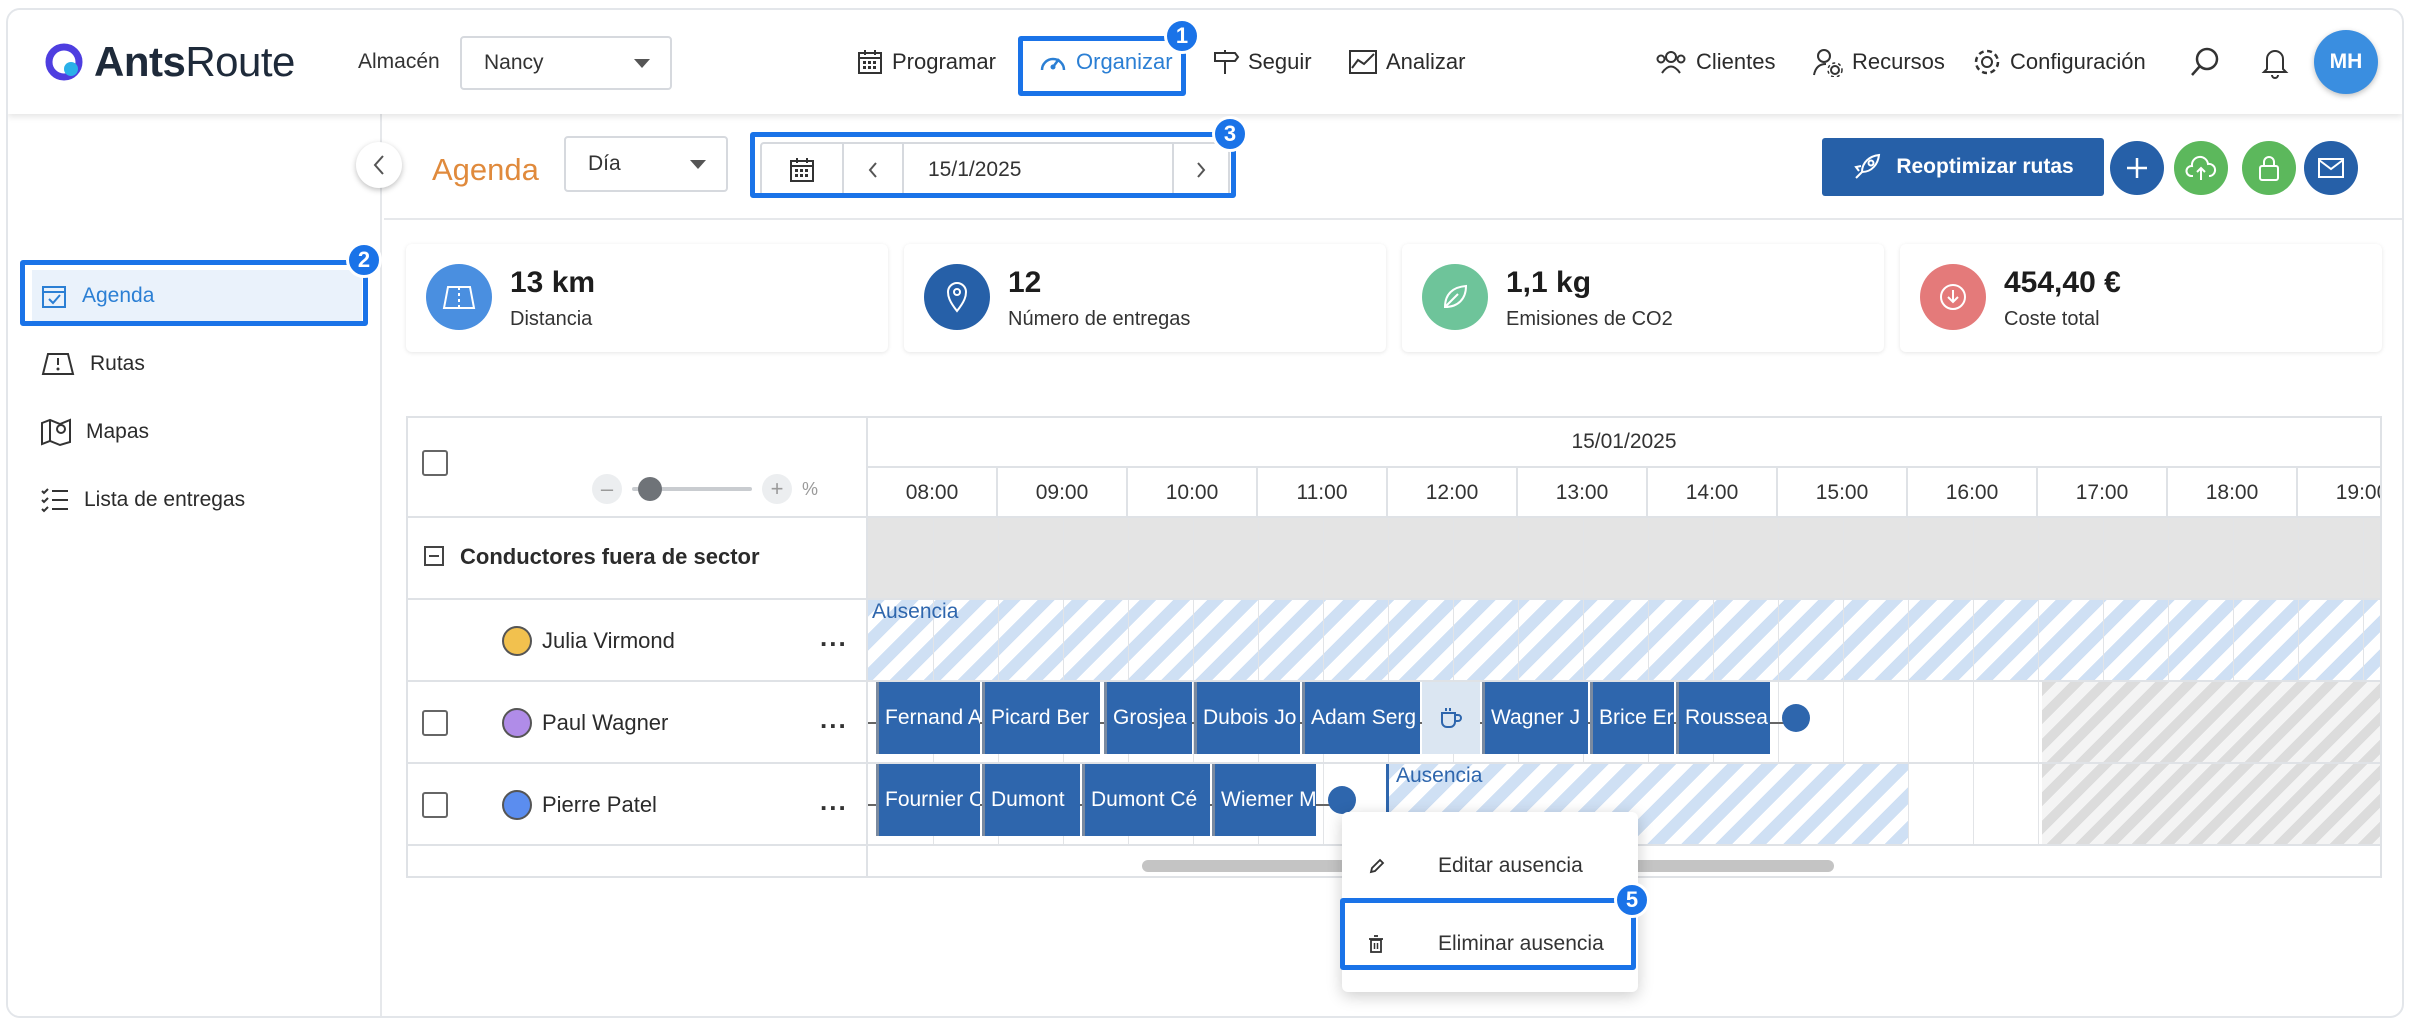  Describe the element at coordinates (1713, 493) in the screenshot. I see `hour-label: 14:00` at that location.